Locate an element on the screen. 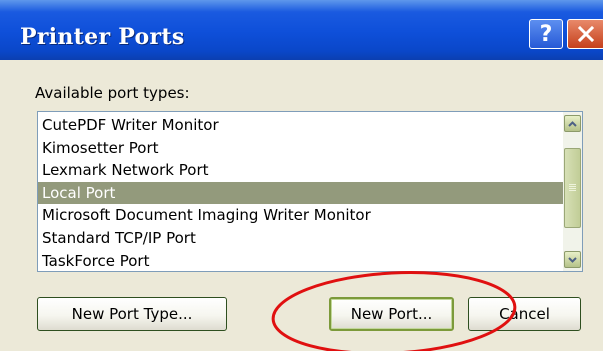 The width and height of the screenshot is (603, 351). help-button: ? is located at coordinates (546, 34).